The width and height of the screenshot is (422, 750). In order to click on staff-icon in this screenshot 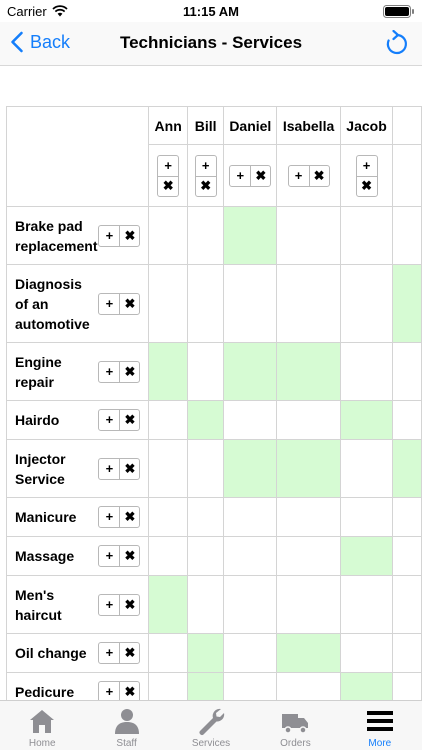, I will do `click(126, 721)`.